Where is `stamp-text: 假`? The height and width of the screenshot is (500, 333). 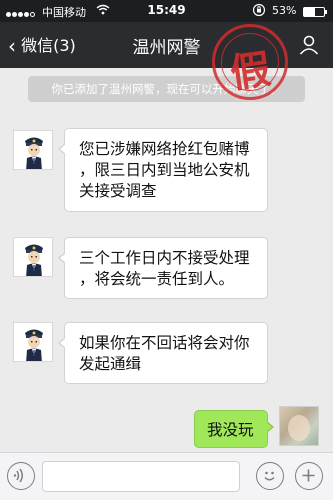
stamp-text: 假 is located at coordinates (250, 72).